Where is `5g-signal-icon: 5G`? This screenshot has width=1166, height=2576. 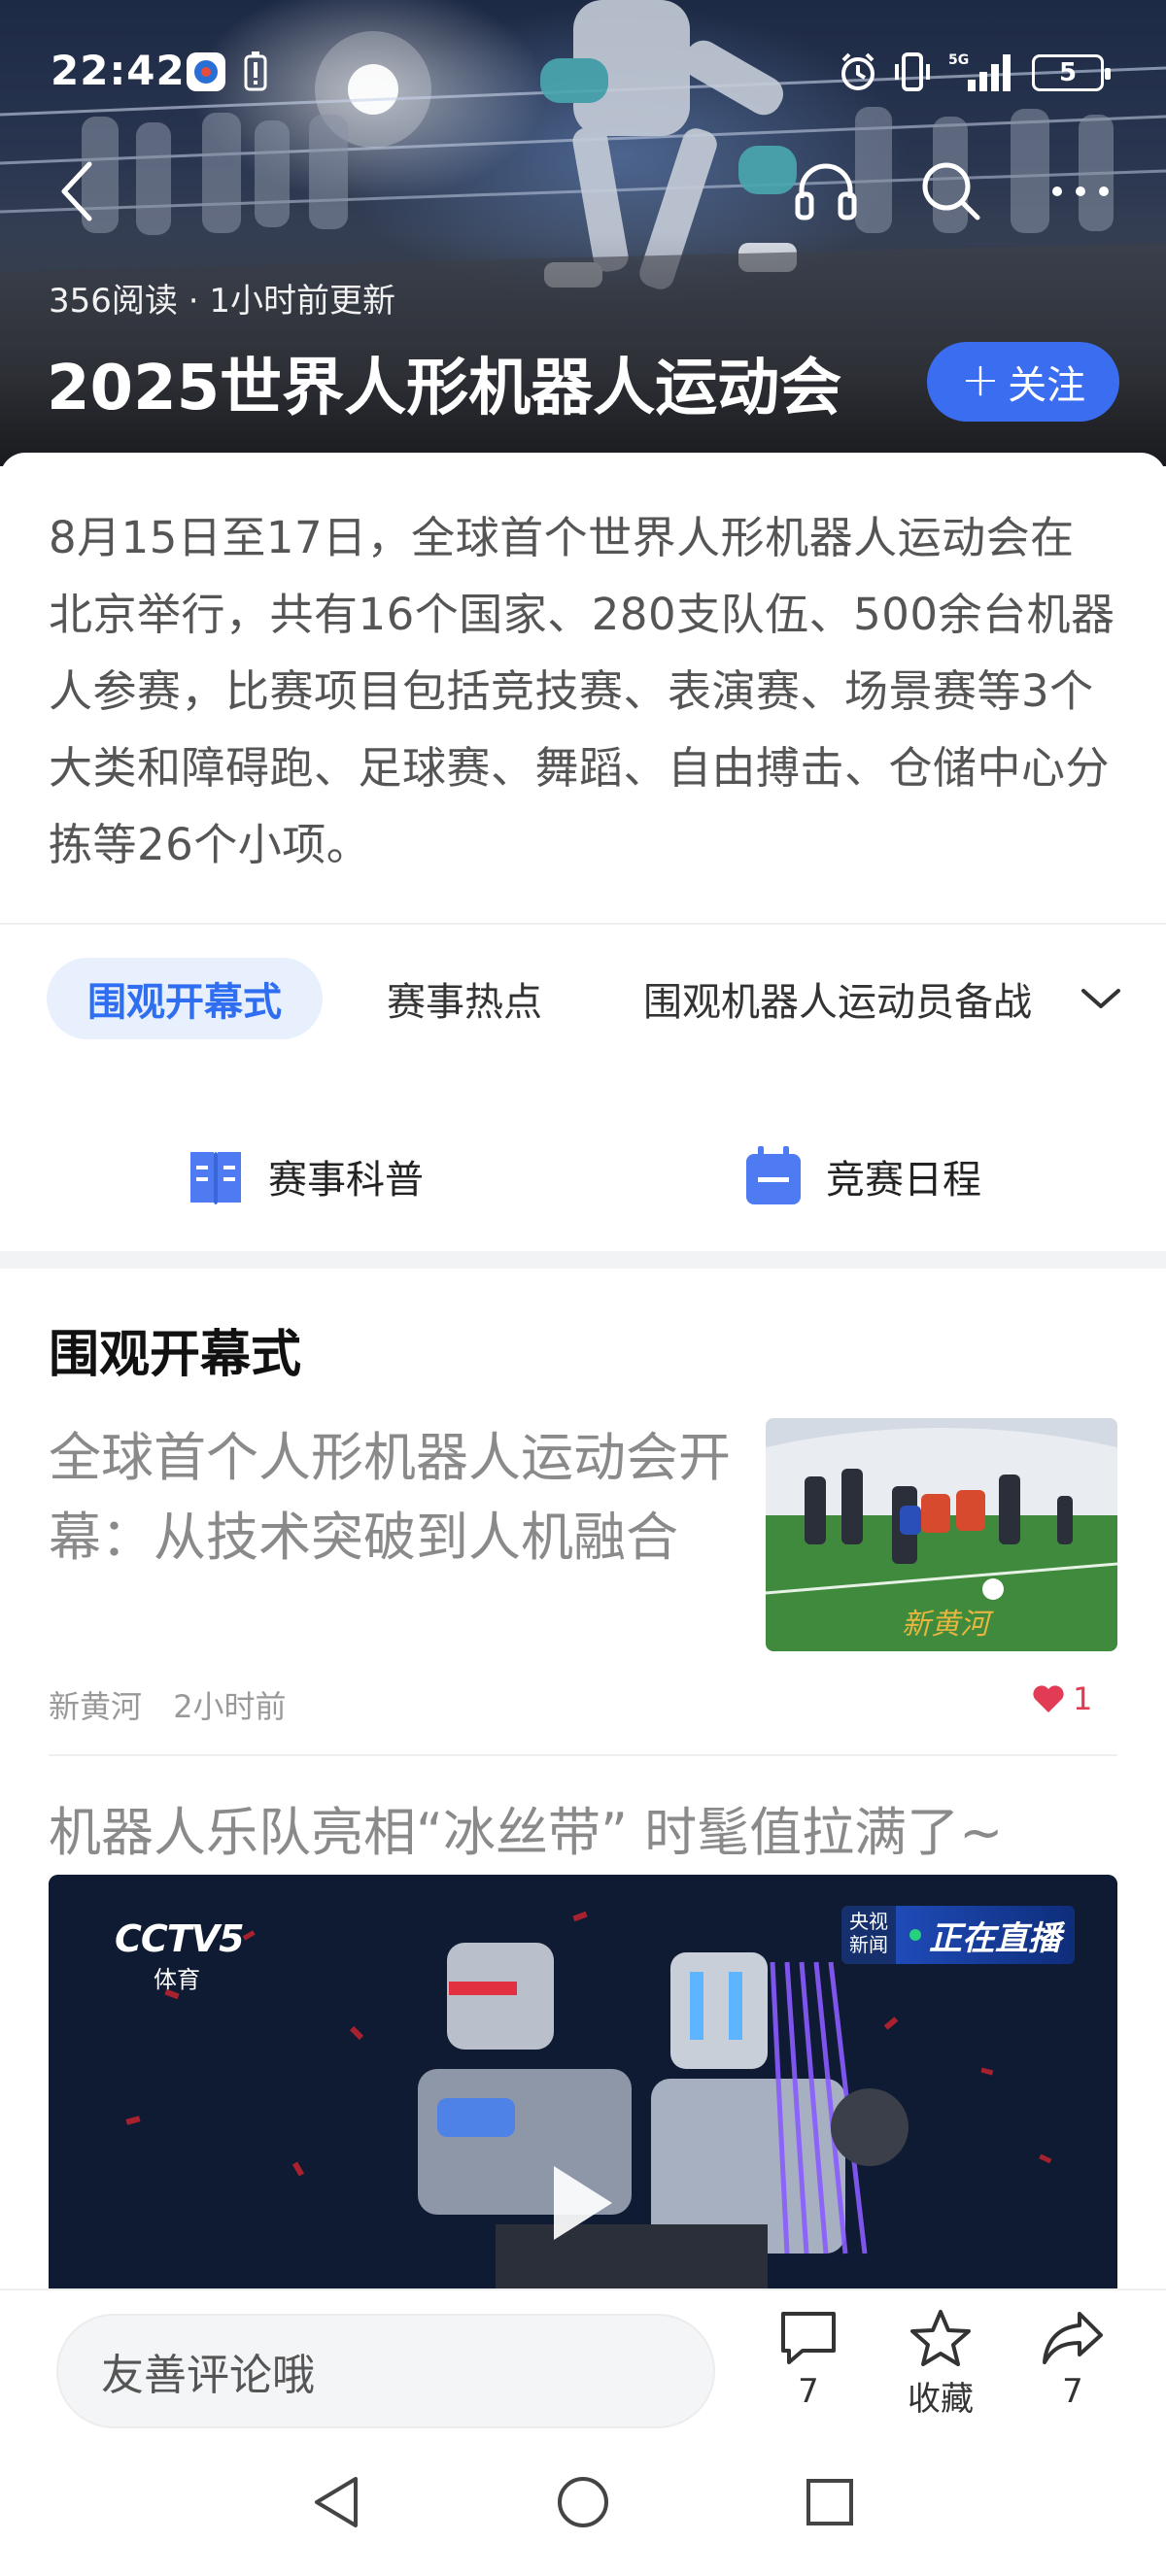
5g-signal-icon: 5G is located at coordinates (983, 74).